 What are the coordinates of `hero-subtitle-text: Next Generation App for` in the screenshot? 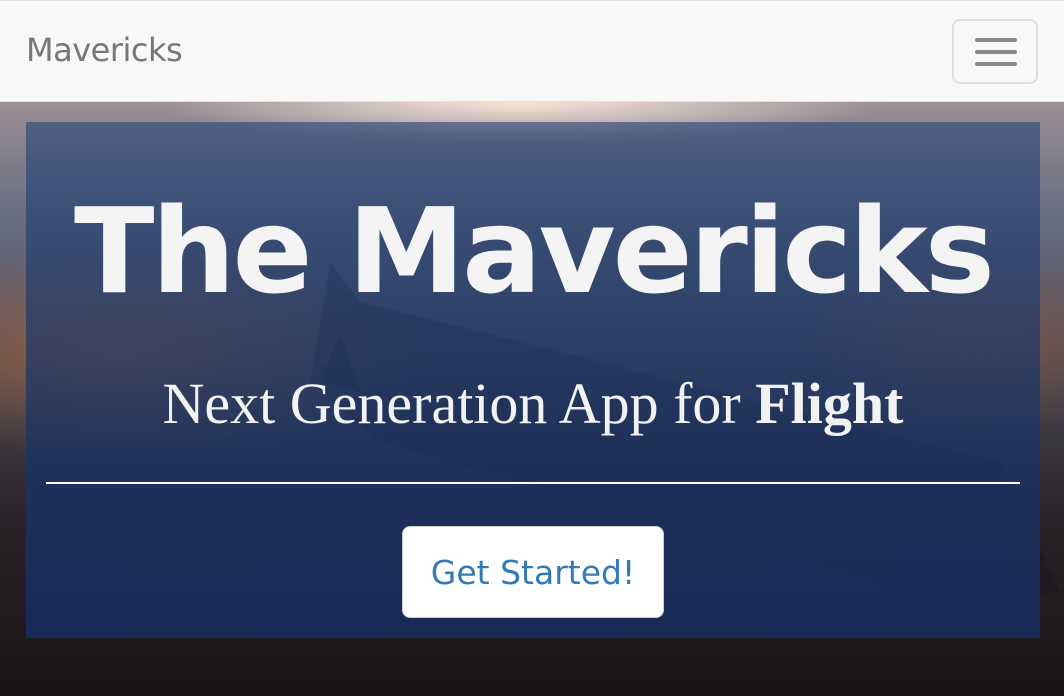 It's located at (459, 403).